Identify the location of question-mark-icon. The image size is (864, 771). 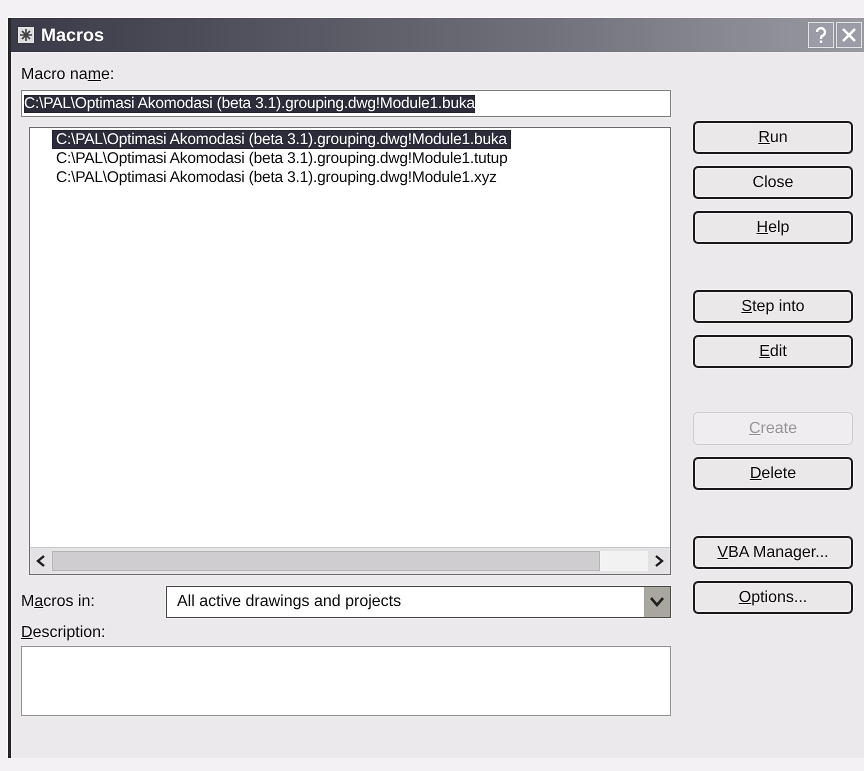
(821, 35).